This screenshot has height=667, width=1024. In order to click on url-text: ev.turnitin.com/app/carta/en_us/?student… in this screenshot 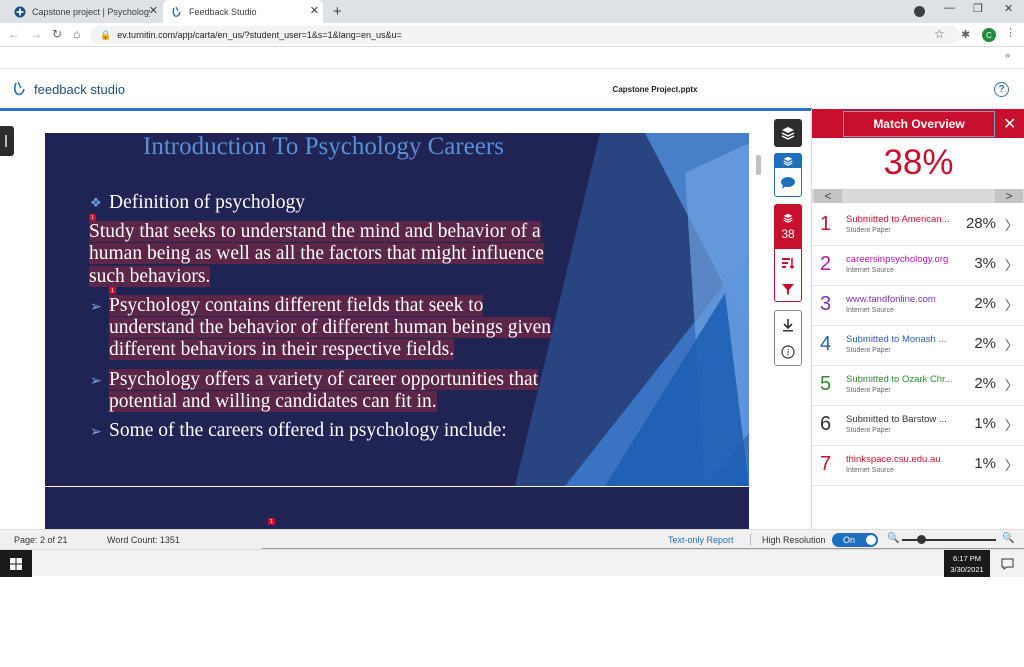, I will do `click(259, 35)`.